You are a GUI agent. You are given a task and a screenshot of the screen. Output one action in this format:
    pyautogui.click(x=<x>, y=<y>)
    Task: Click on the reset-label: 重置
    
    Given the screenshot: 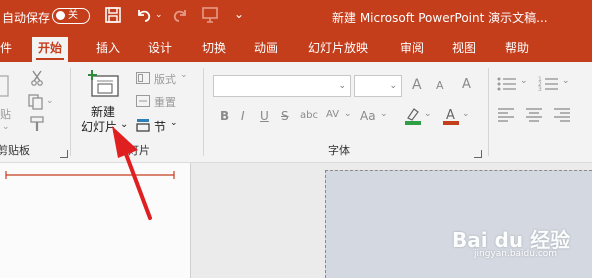 What is the action you would take?
    pyautogui.click(x=165, y=102)
    